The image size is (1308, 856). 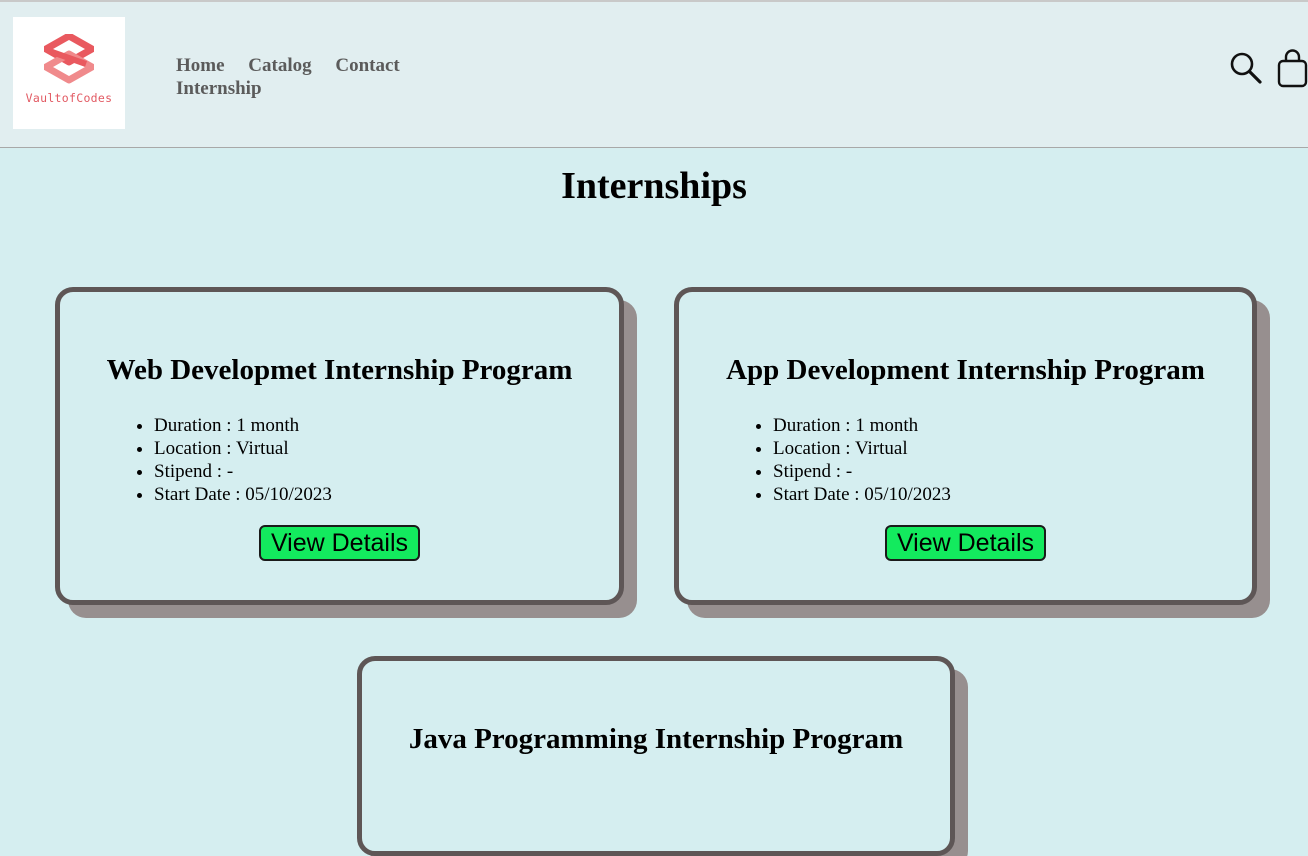 What do you see at coordinates (656, 739) in the screenshot?
I see `card-title: Java Programming Internship Program` at bounding box center [656, 739].